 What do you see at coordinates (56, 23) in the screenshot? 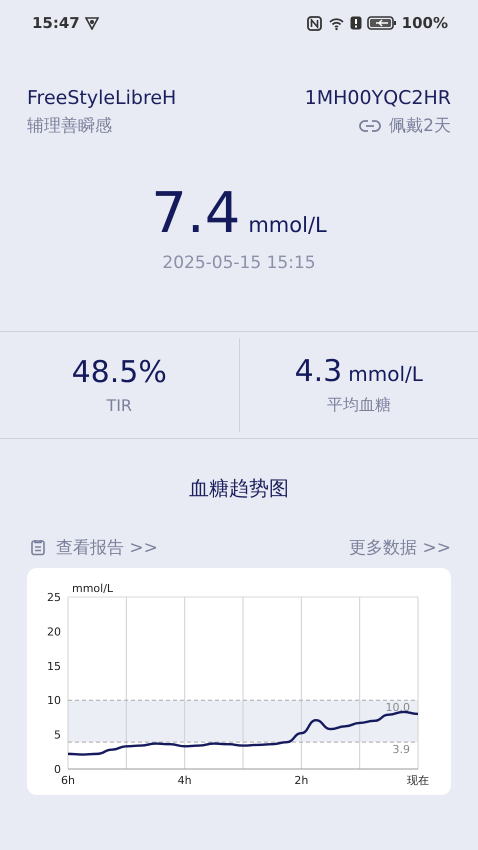
I see `status-time: 15:47` at bounding box center [56, 23].